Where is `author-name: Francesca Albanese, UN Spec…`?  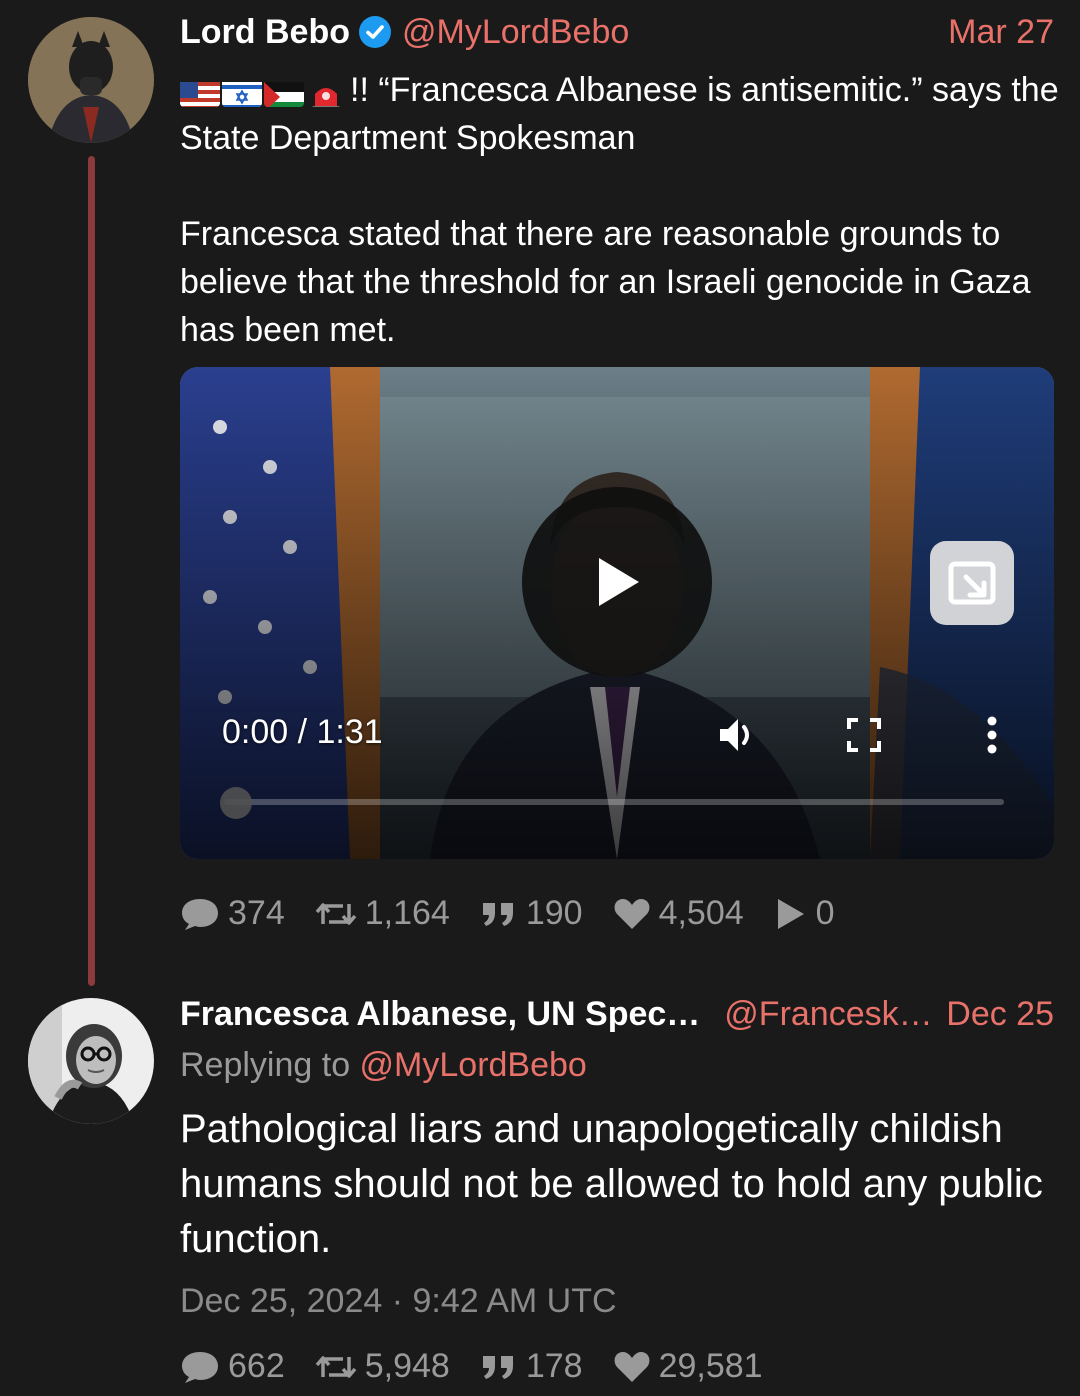
author-name: Francesca Albanese, UN Spec… is located at coordinates (440, 1014).